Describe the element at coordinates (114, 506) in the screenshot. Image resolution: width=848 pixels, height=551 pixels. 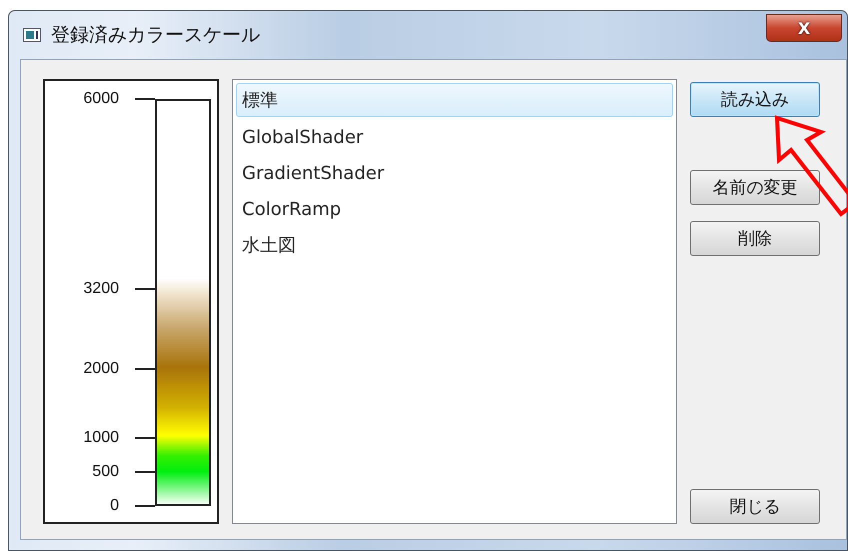
I see `tick-label: 0` at that location.